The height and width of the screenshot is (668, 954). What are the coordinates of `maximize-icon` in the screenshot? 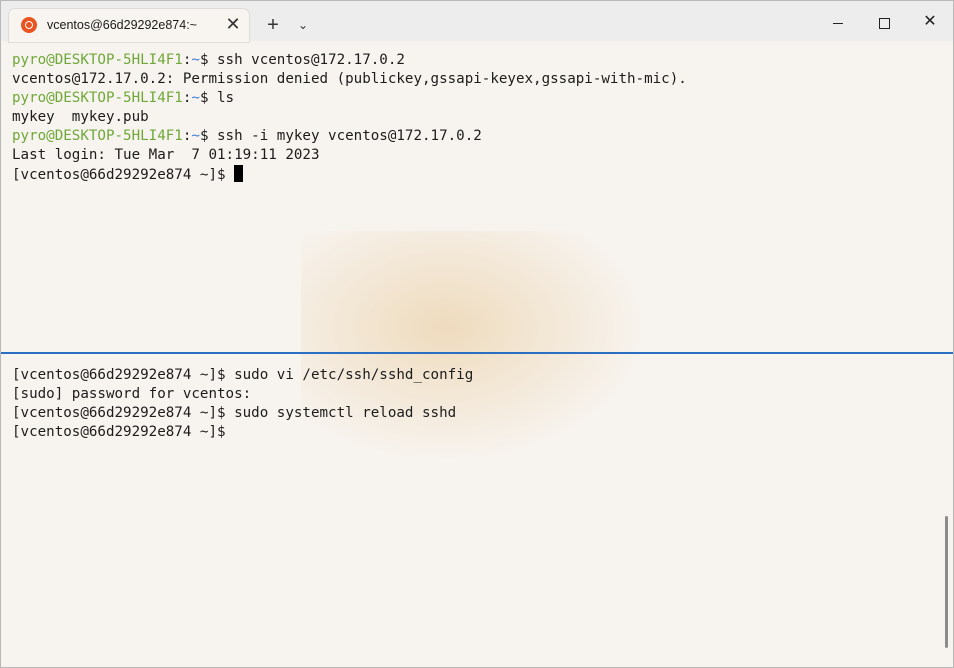 It's located at (884, 23).